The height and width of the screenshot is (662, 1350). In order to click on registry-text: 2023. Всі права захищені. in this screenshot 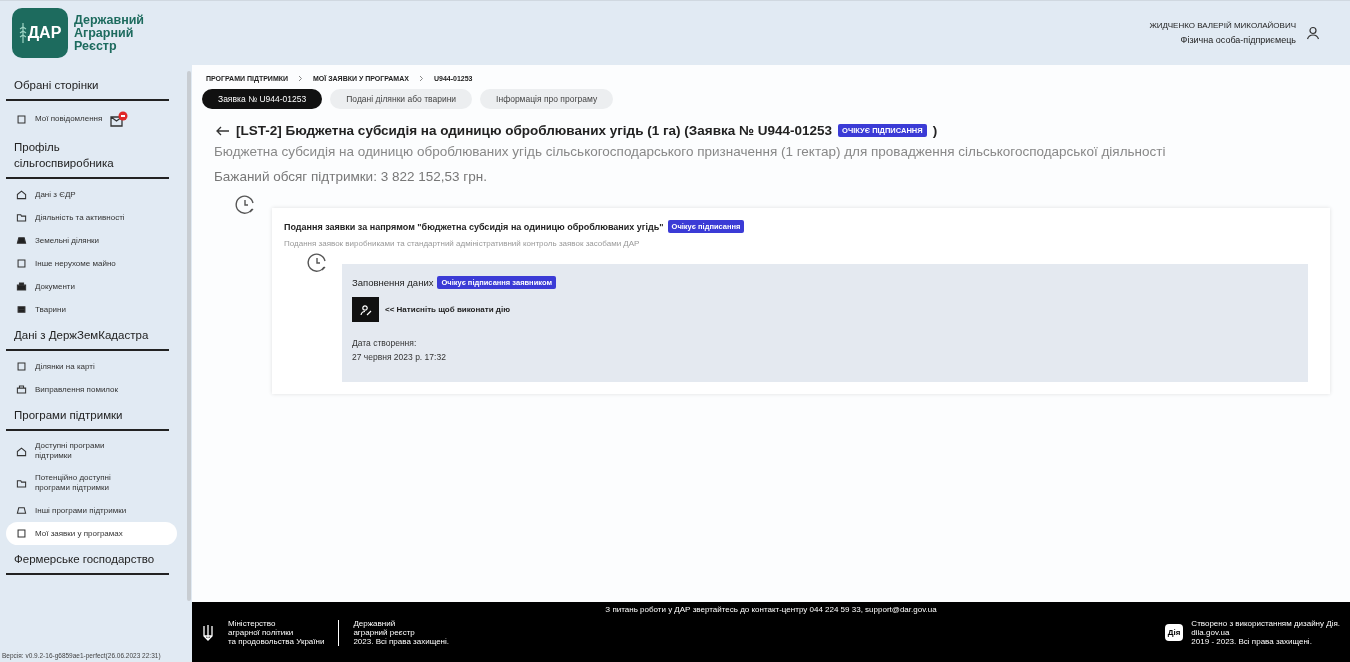, I will do `click(401, 641)`.